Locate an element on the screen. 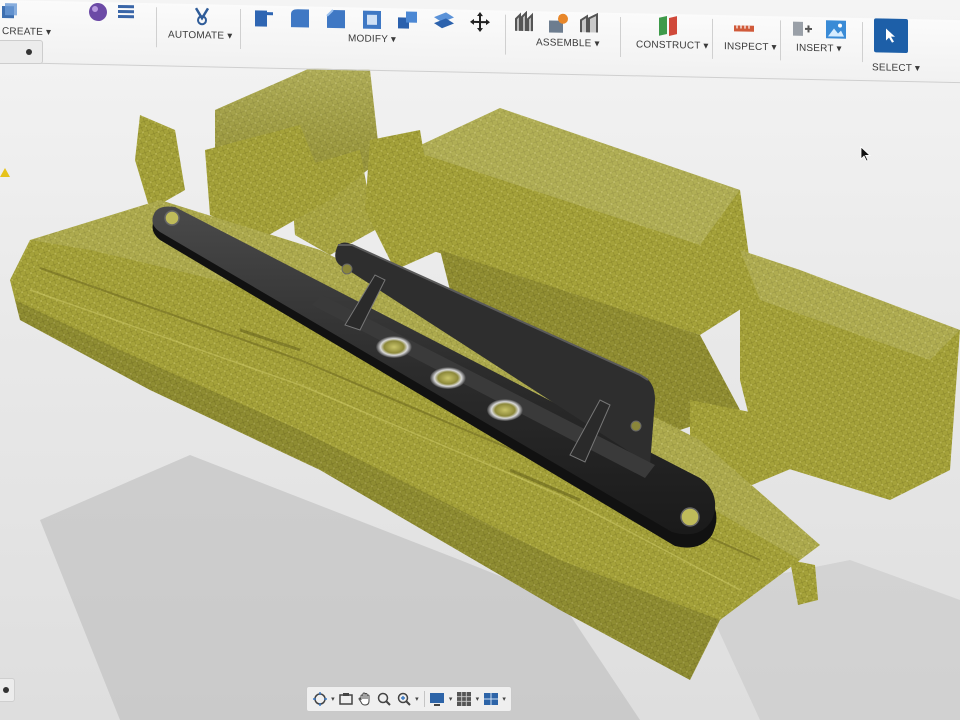 This screenshot has width=960, height=720. group-label-create: CREATE ▾ is located at coordinates (26, 32).